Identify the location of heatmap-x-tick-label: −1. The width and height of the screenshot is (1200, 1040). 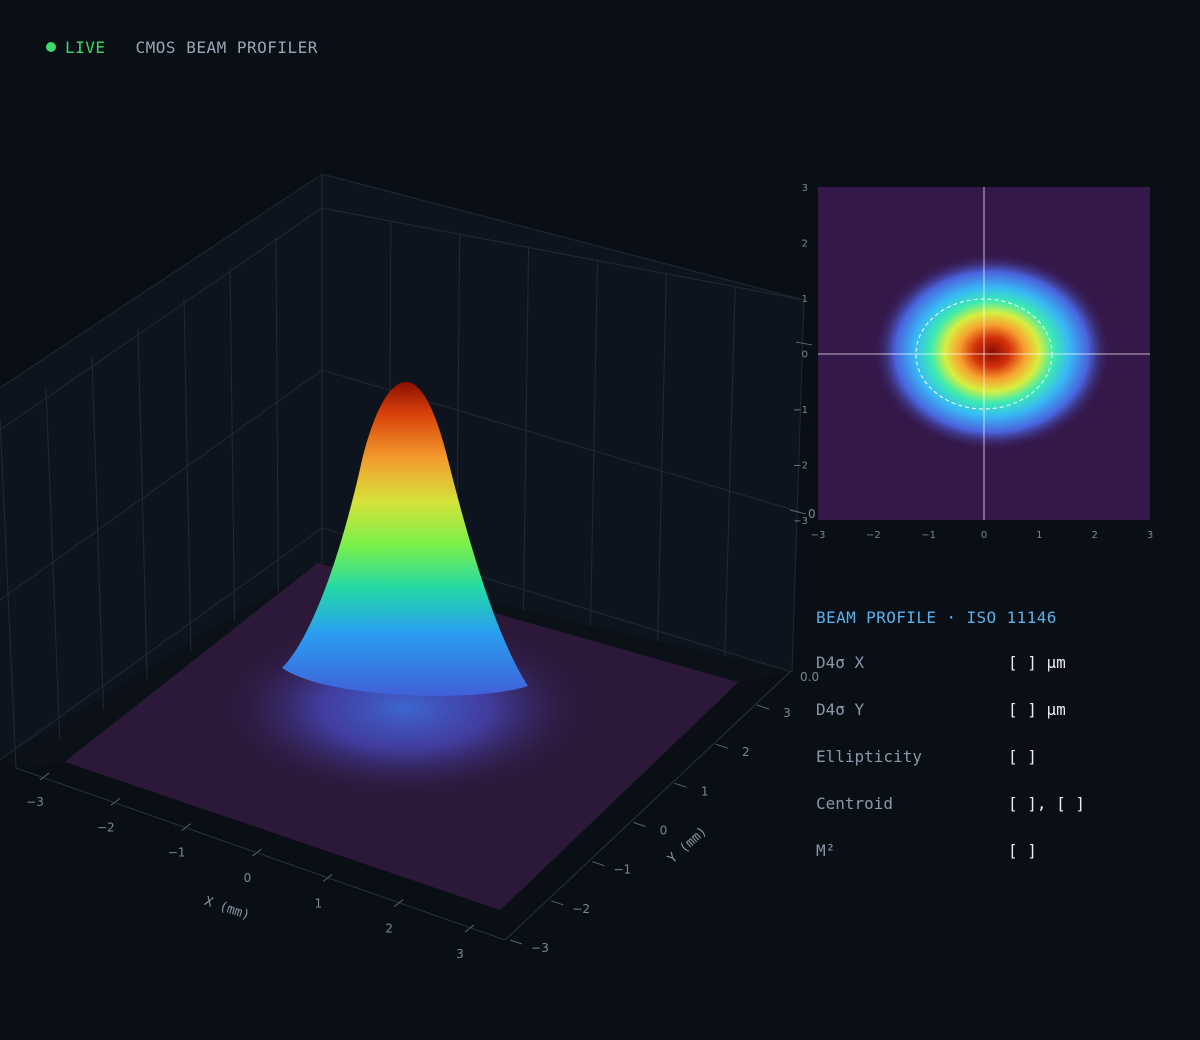
(928, 535).